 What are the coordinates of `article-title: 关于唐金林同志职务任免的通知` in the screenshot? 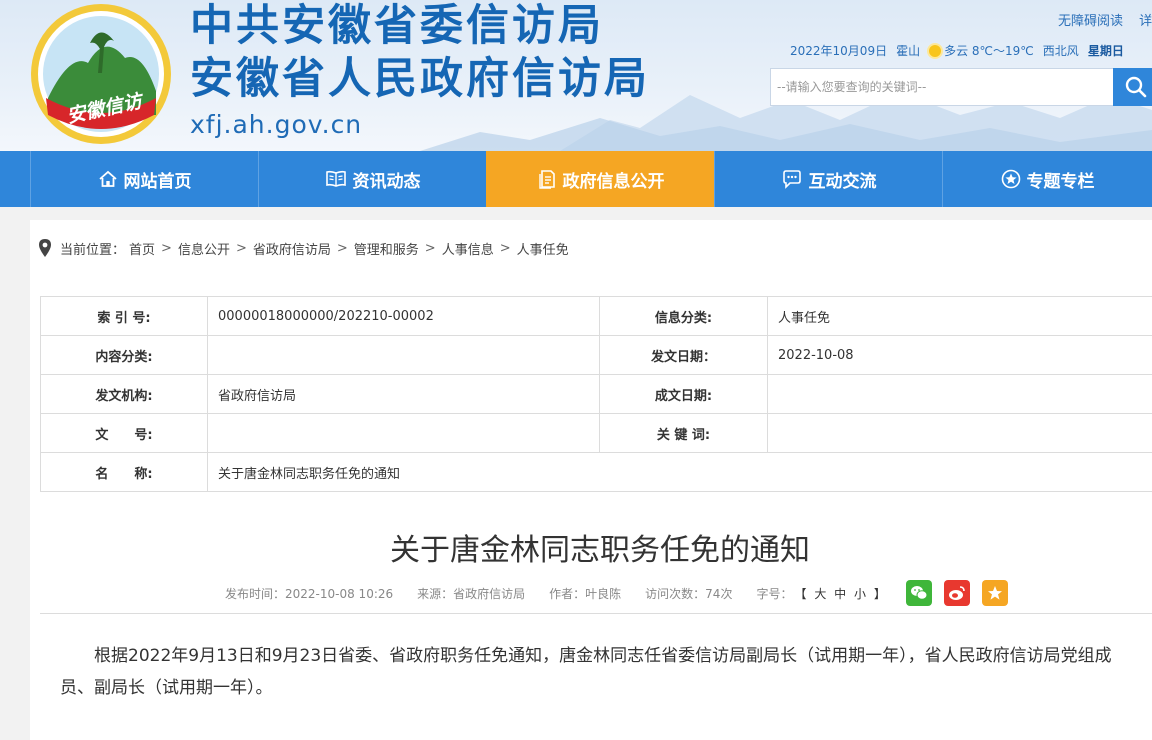 It's located at (591, 547).